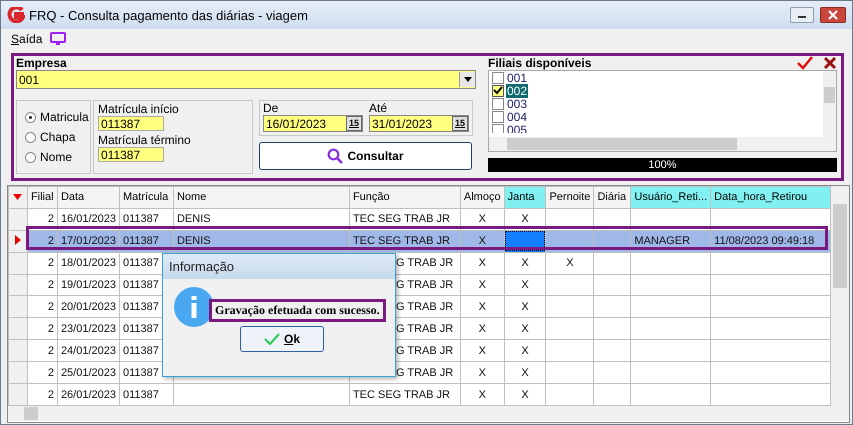 Image resolution: width=853 pixels, height=425 pixels. I want to click on table-cell: 18/01/2023, so click(88, 263).